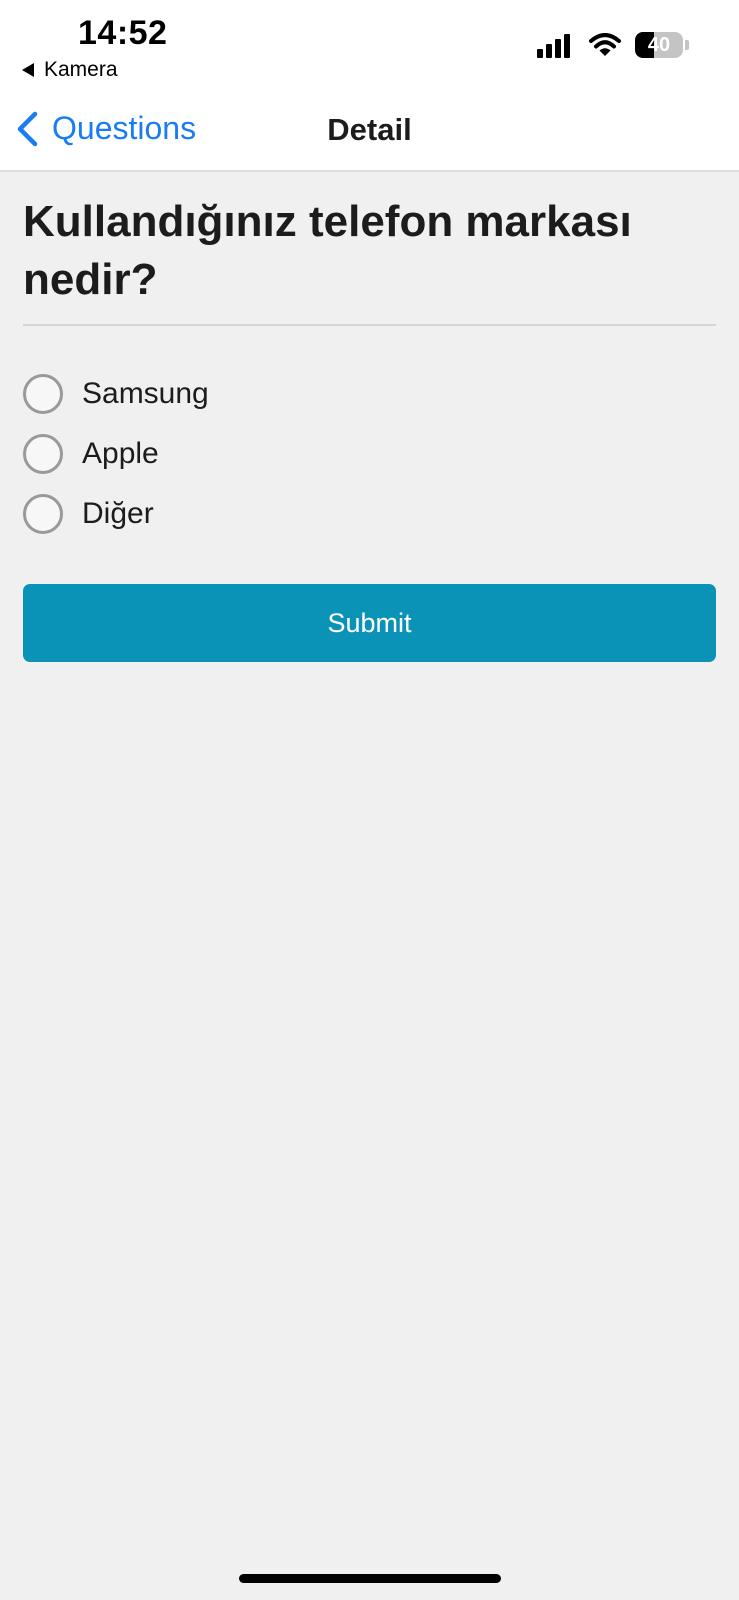 The height and width of the screenshot is (1600, 739). I want to click on return-app-label: Kamera, so click(81, 69).